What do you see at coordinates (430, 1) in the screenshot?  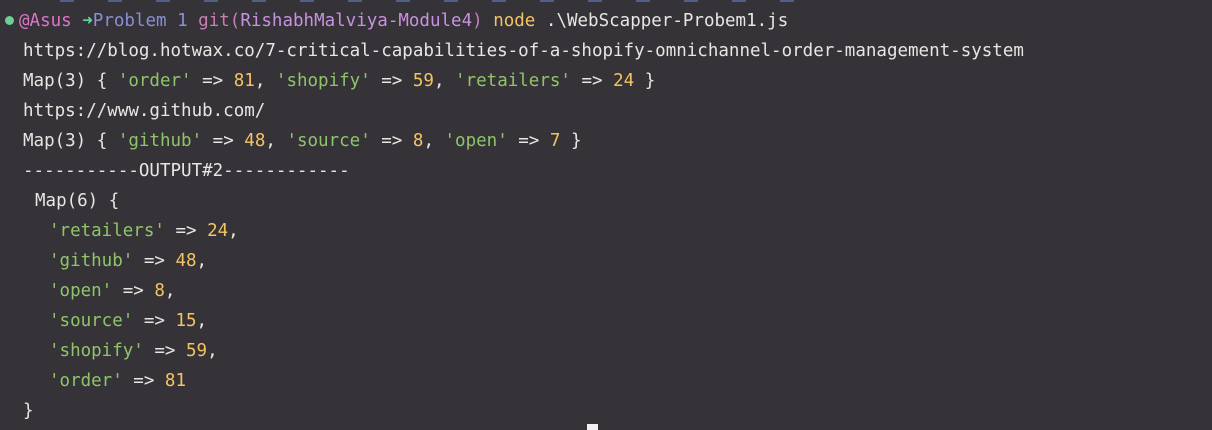 I see `previous-line-remnant` at bounding box center [430, 1].